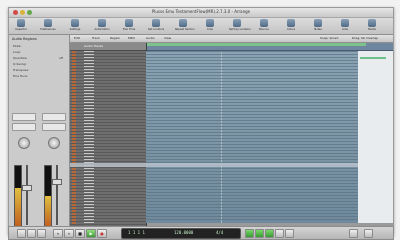 This screenshot has height=240, width=400. Describe the element at coordinates (167, 38) in the screenshot. I see `arrange-menu-view: View` at that location.